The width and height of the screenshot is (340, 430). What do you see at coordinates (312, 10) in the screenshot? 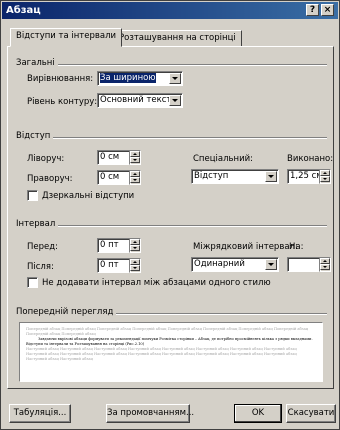
I see `help-button: ?` at bounding box center [312, 10].